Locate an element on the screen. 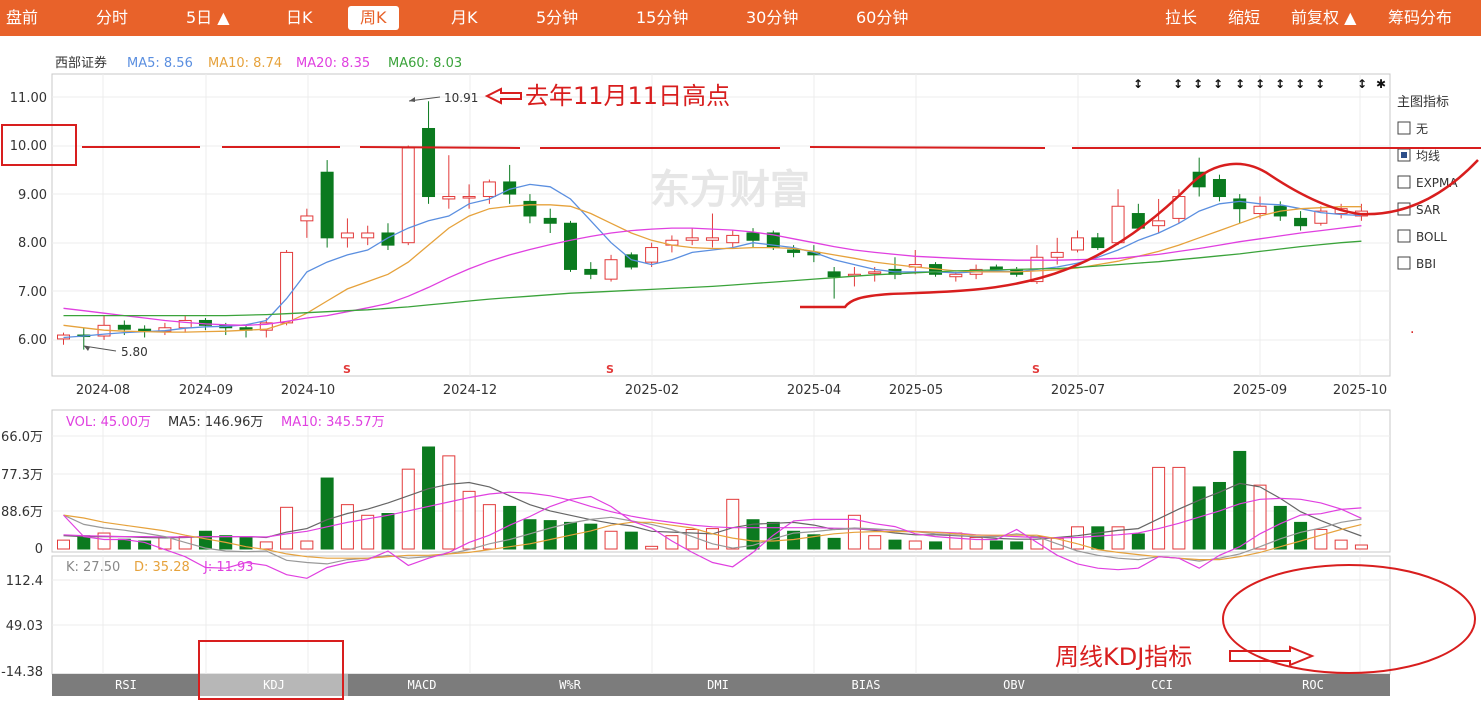 This screenshot has width=1481, height=705. tab-pre-market: 盘前 is located at coordinates (22, 18).